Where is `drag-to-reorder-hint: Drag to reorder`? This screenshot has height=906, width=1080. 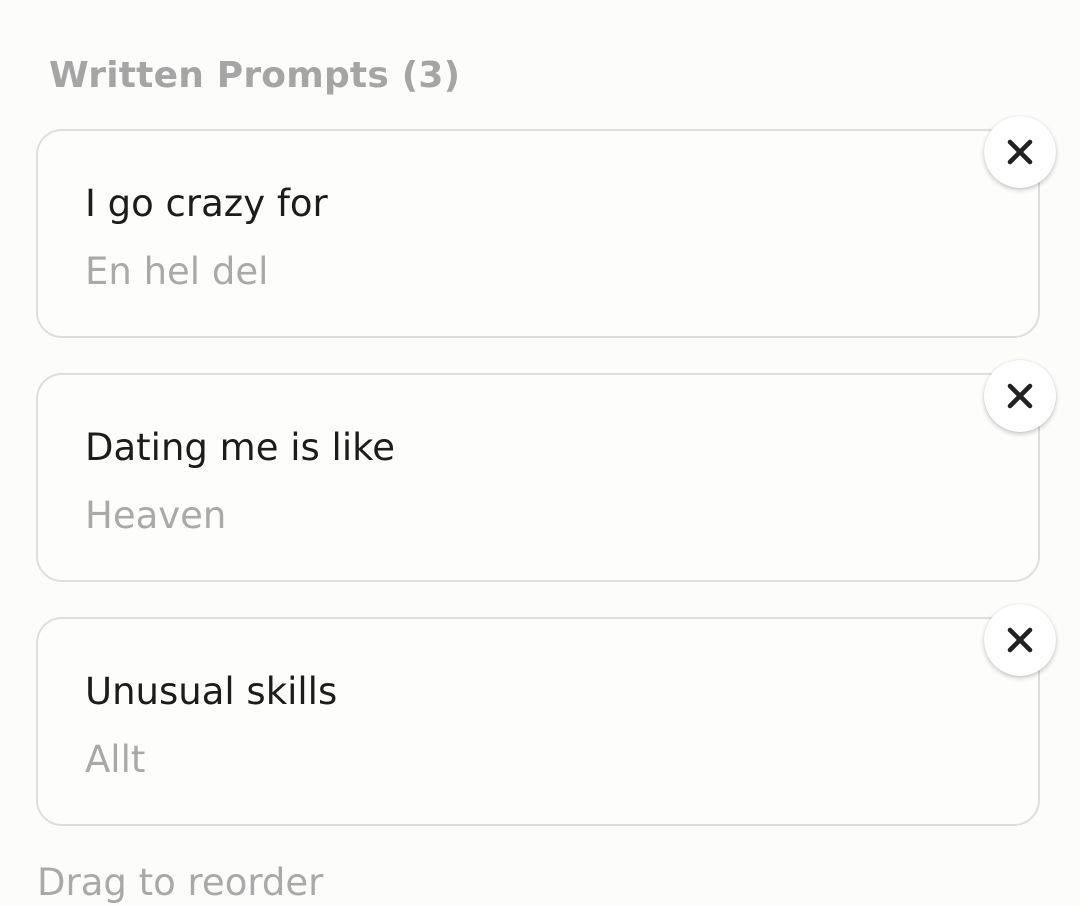
drag-to-reorder-hint: Drag to reorder is located at coordinates (180, 882).